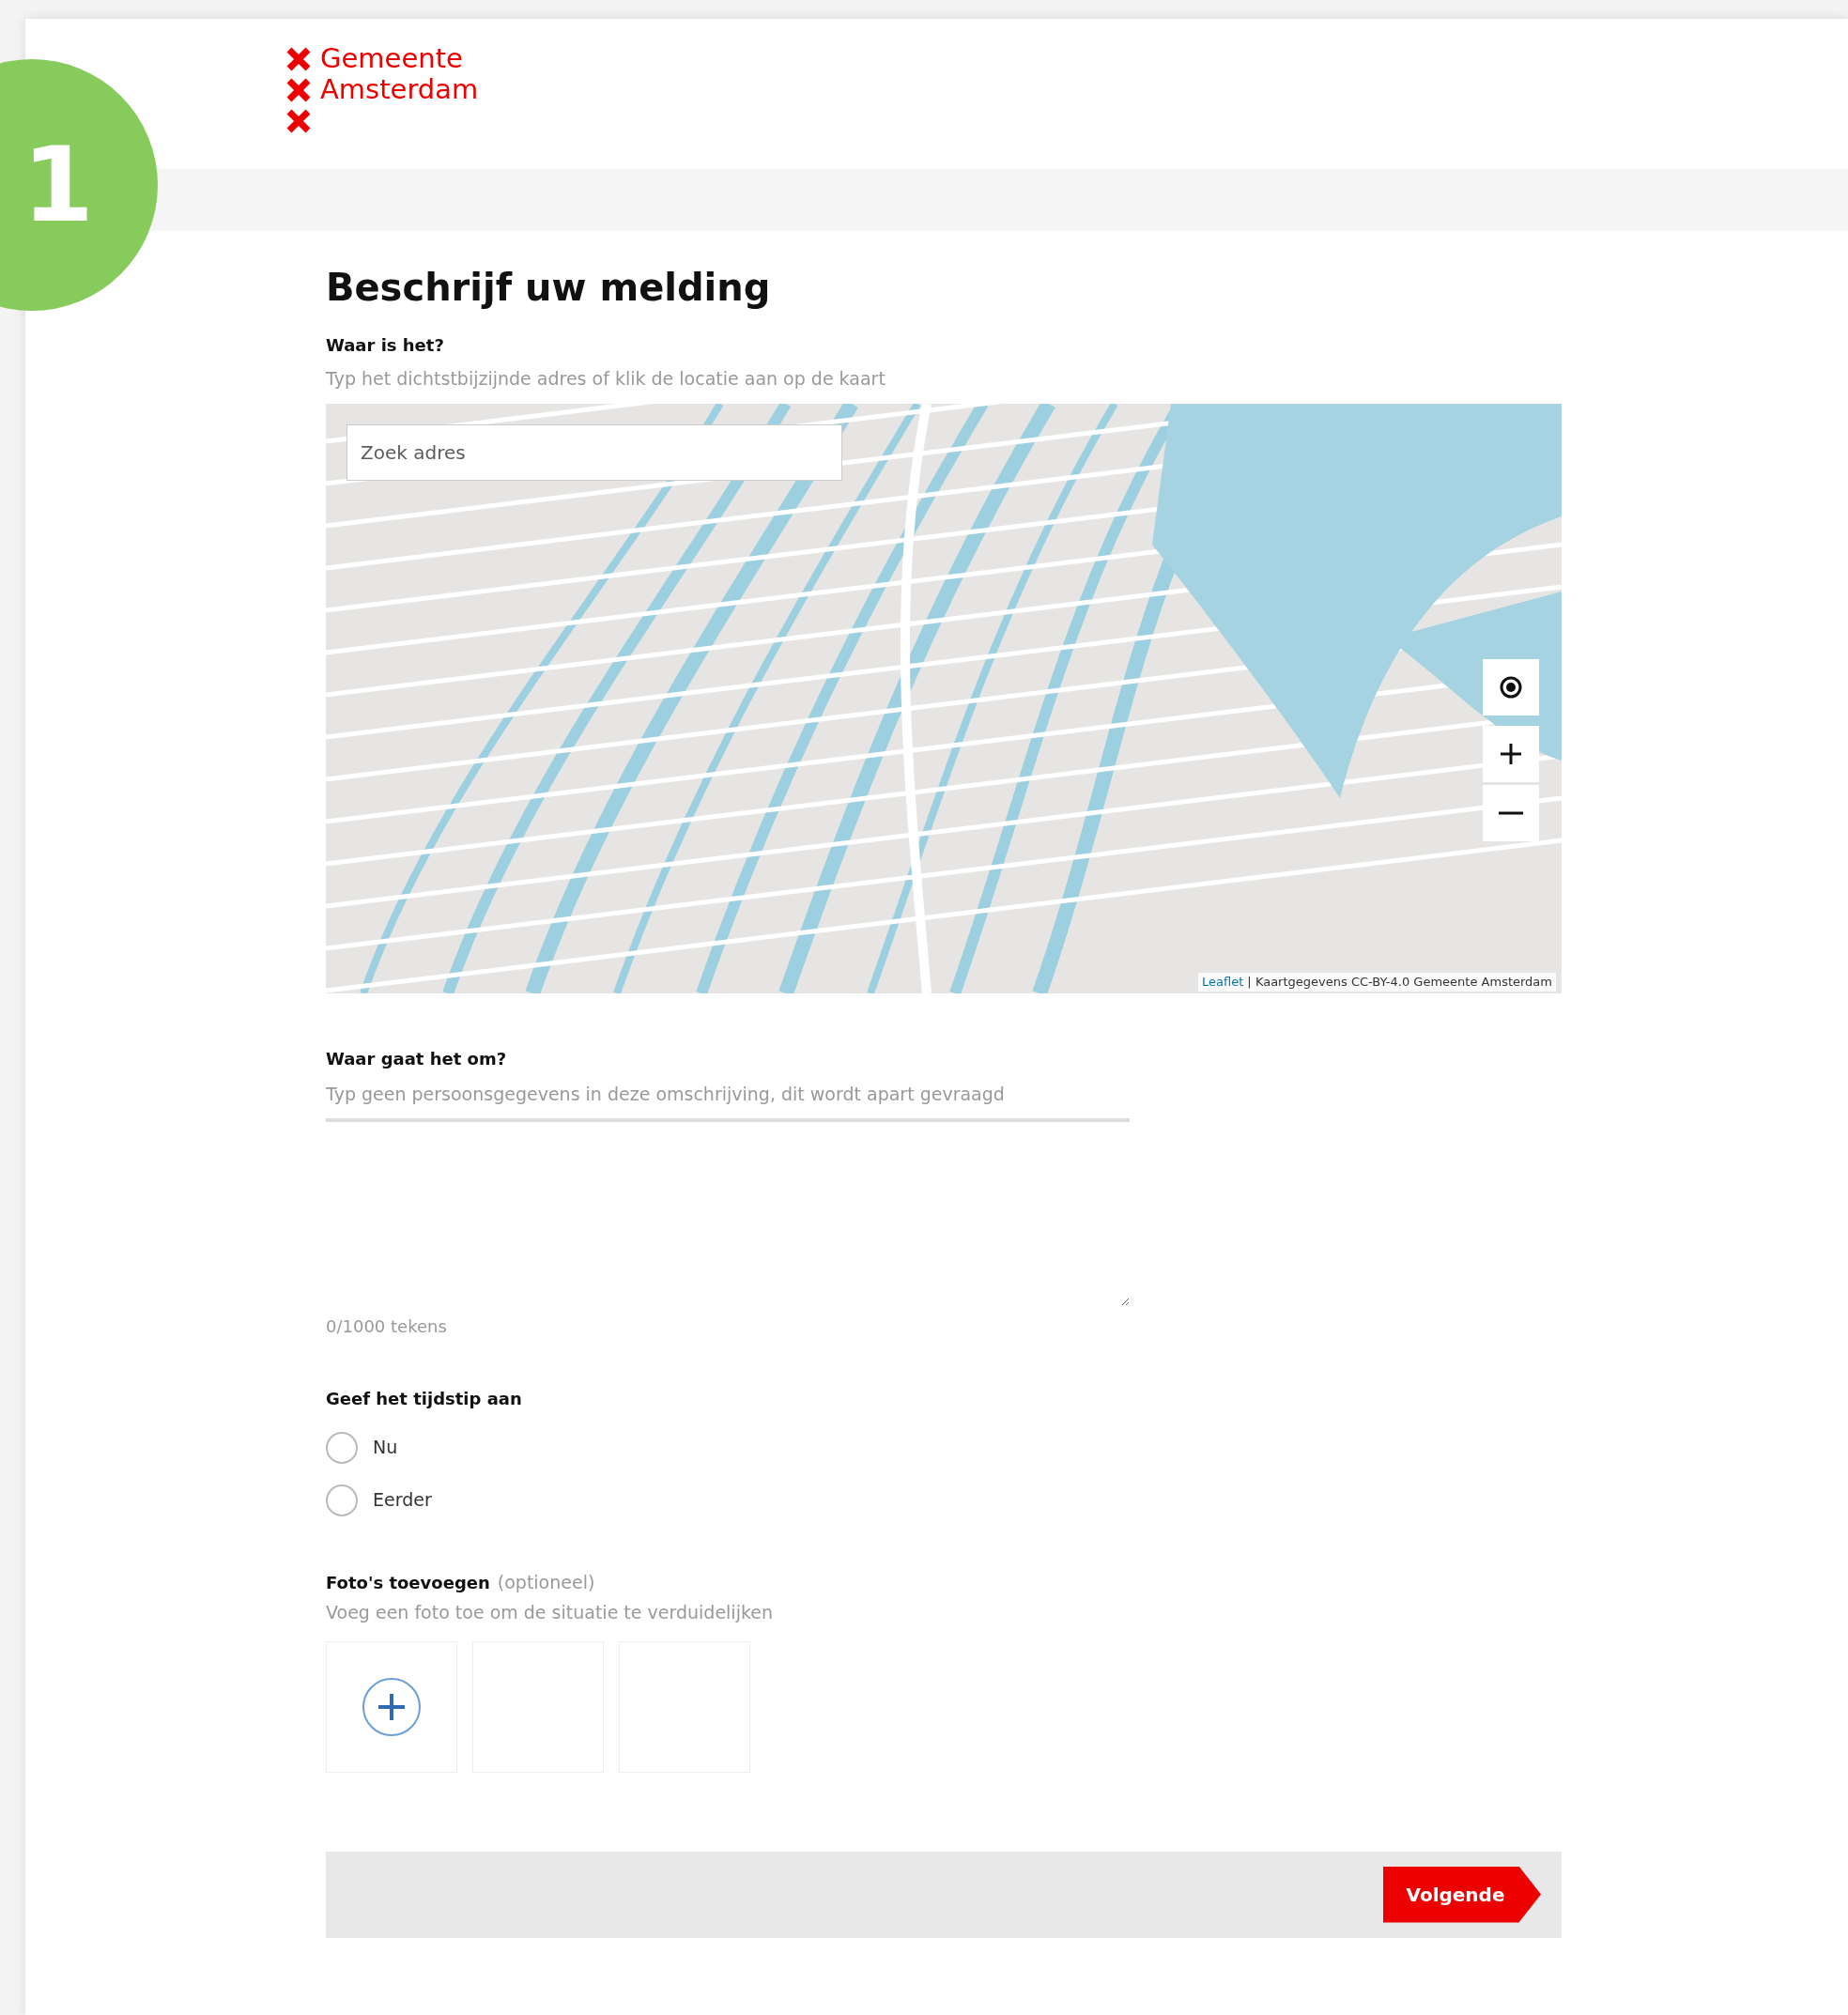 Image resolution: width=1848 pixels, height=2015 pixels. Describe the element at coordinates (402, 1500) in the screenshot. I see `radio-label: Eerder` at that location.